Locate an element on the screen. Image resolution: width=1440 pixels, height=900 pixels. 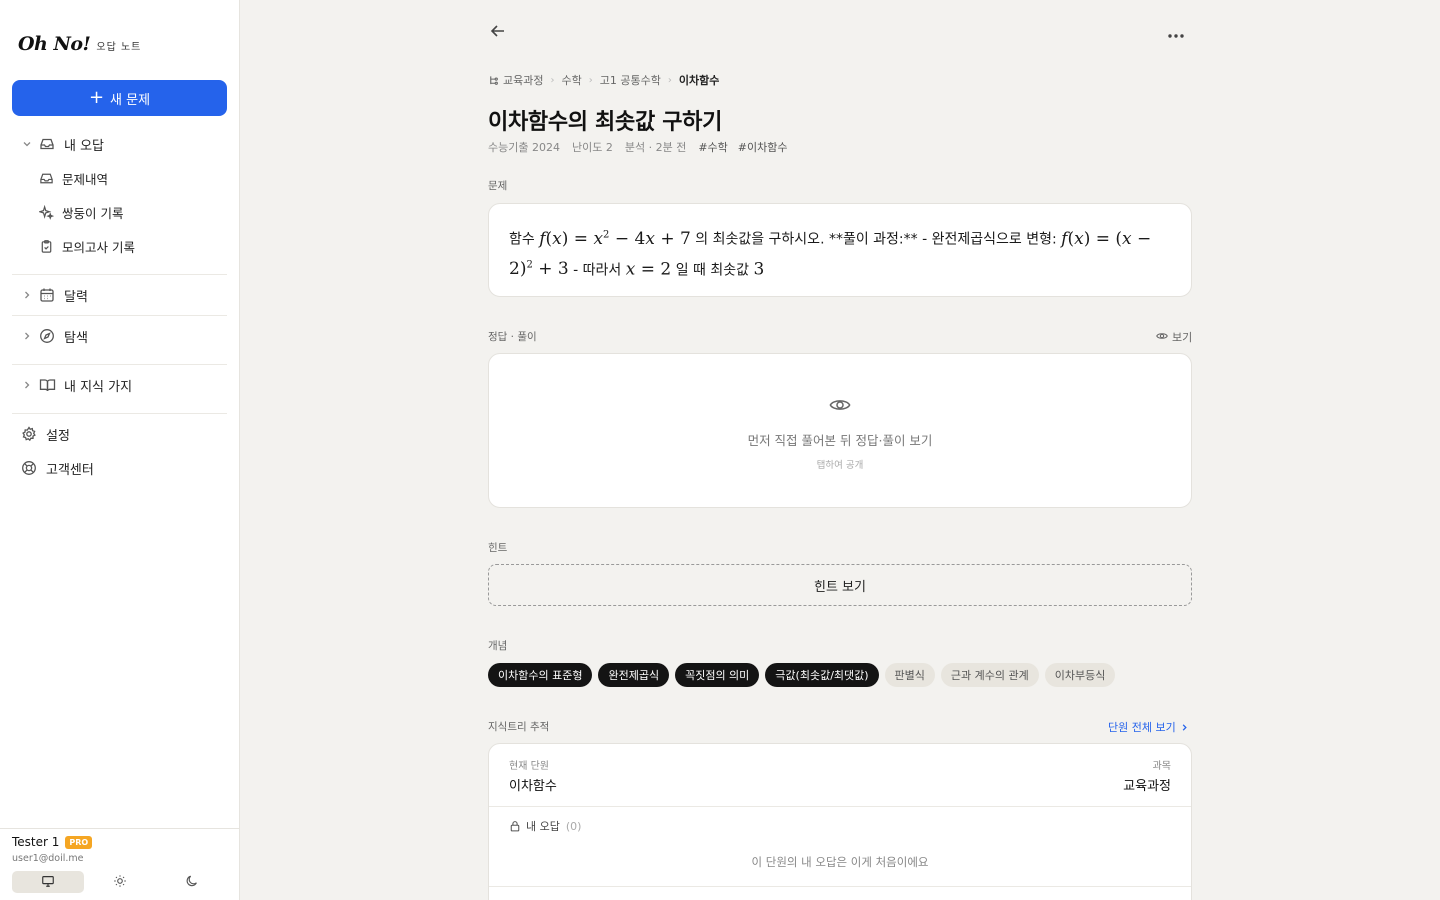
theme-dark-button is located at coordinates (192, 882).